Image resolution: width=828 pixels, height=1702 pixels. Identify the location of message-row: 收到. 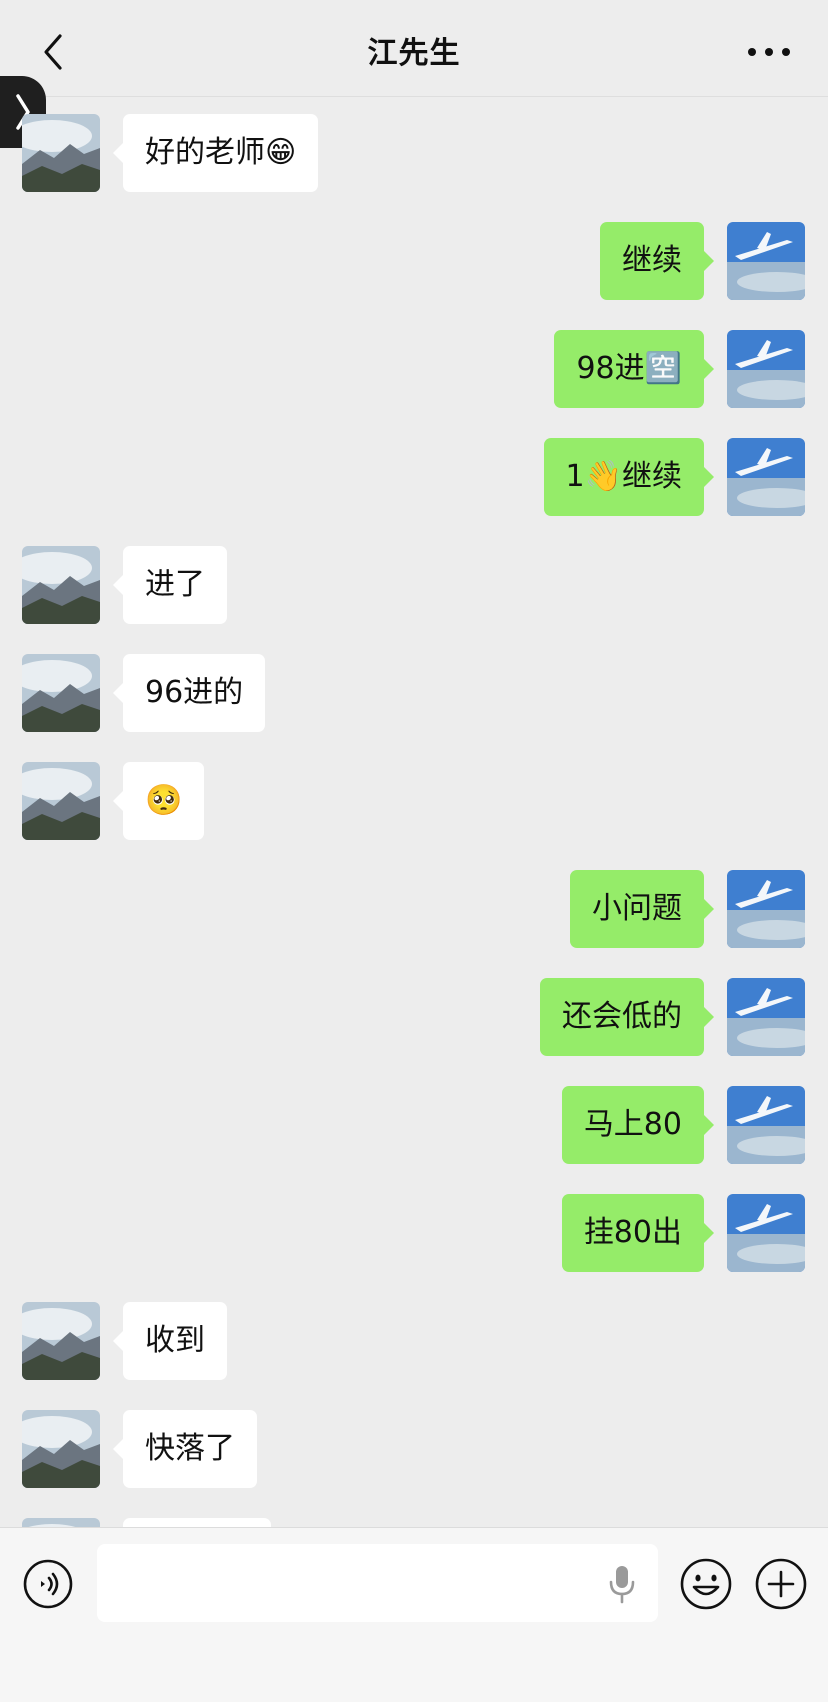
(414, 1341).